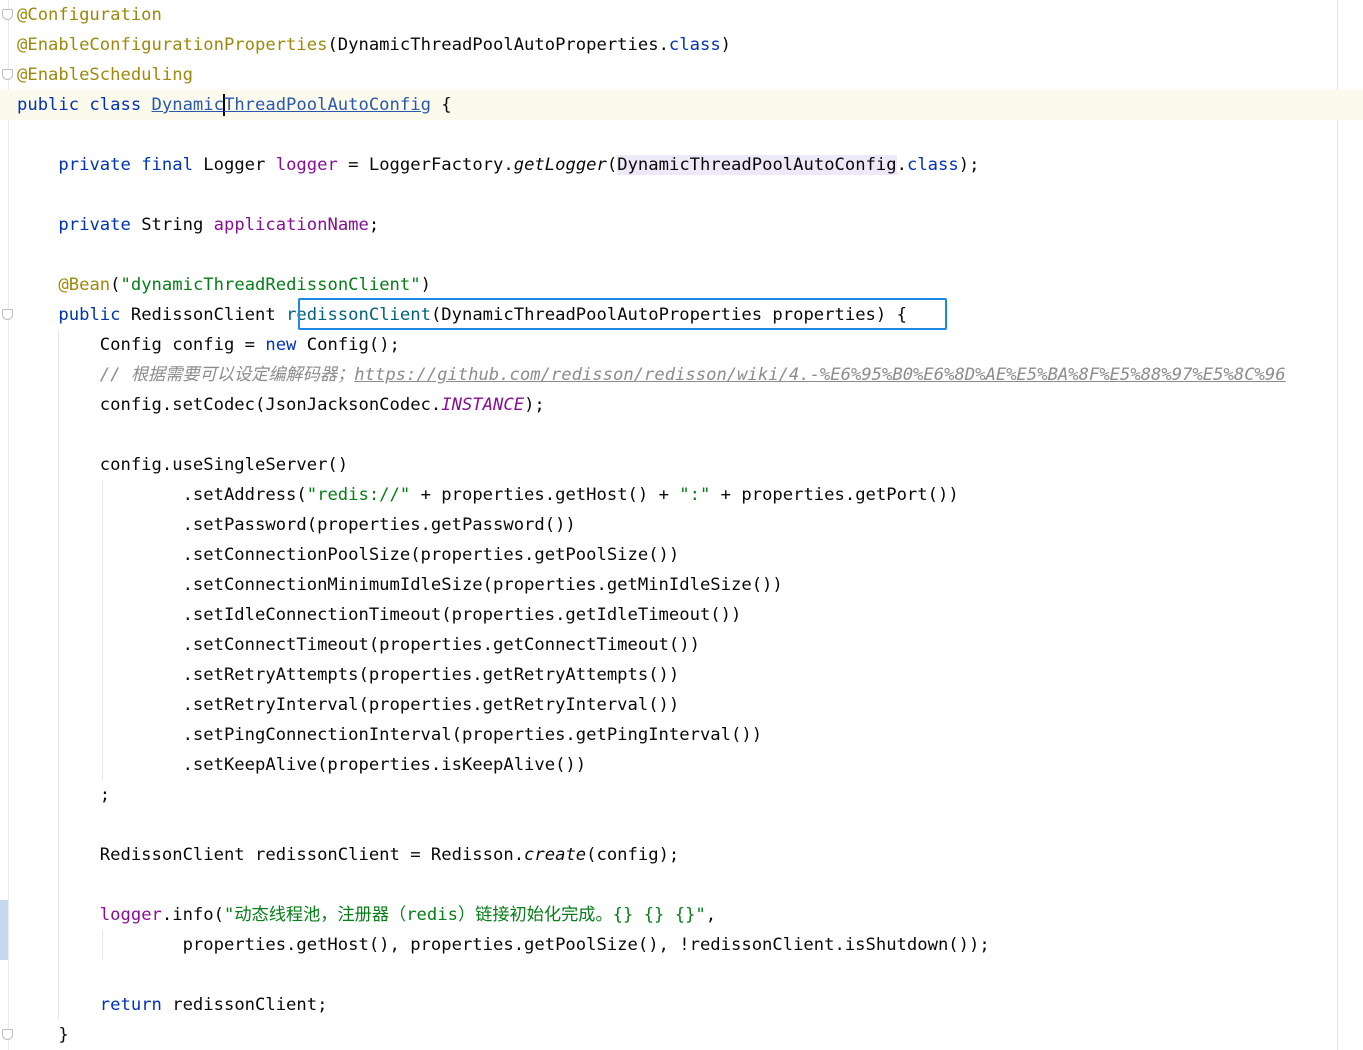 Image resolution: width=1363 pixels, height=1050 pixels. I want to click on code-token: .setAddress(, so click(162, 495).